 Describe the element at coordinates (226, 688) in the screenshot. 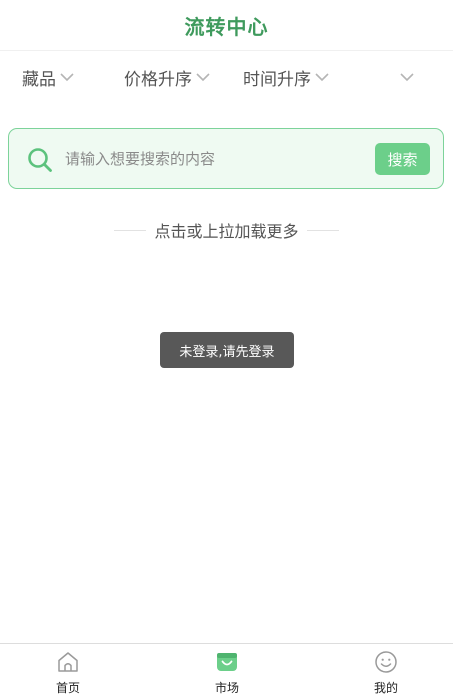

I see `tab-market-label: 市场` at that location.